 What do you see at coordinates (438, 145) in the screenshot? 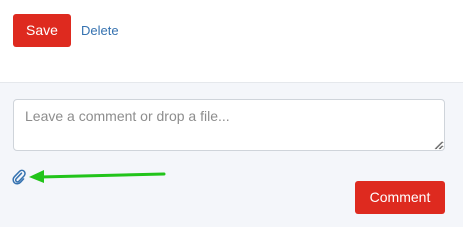
I see `resize-handle-icon` at bounding box center [438, 145].